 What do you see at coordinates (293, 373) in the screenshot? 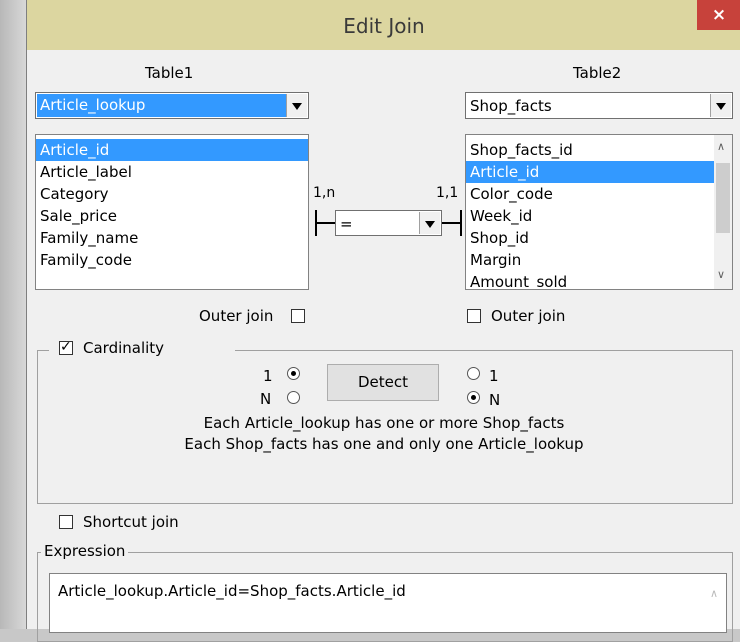
I see `left-one-radio` at bounding box center [293, 373].